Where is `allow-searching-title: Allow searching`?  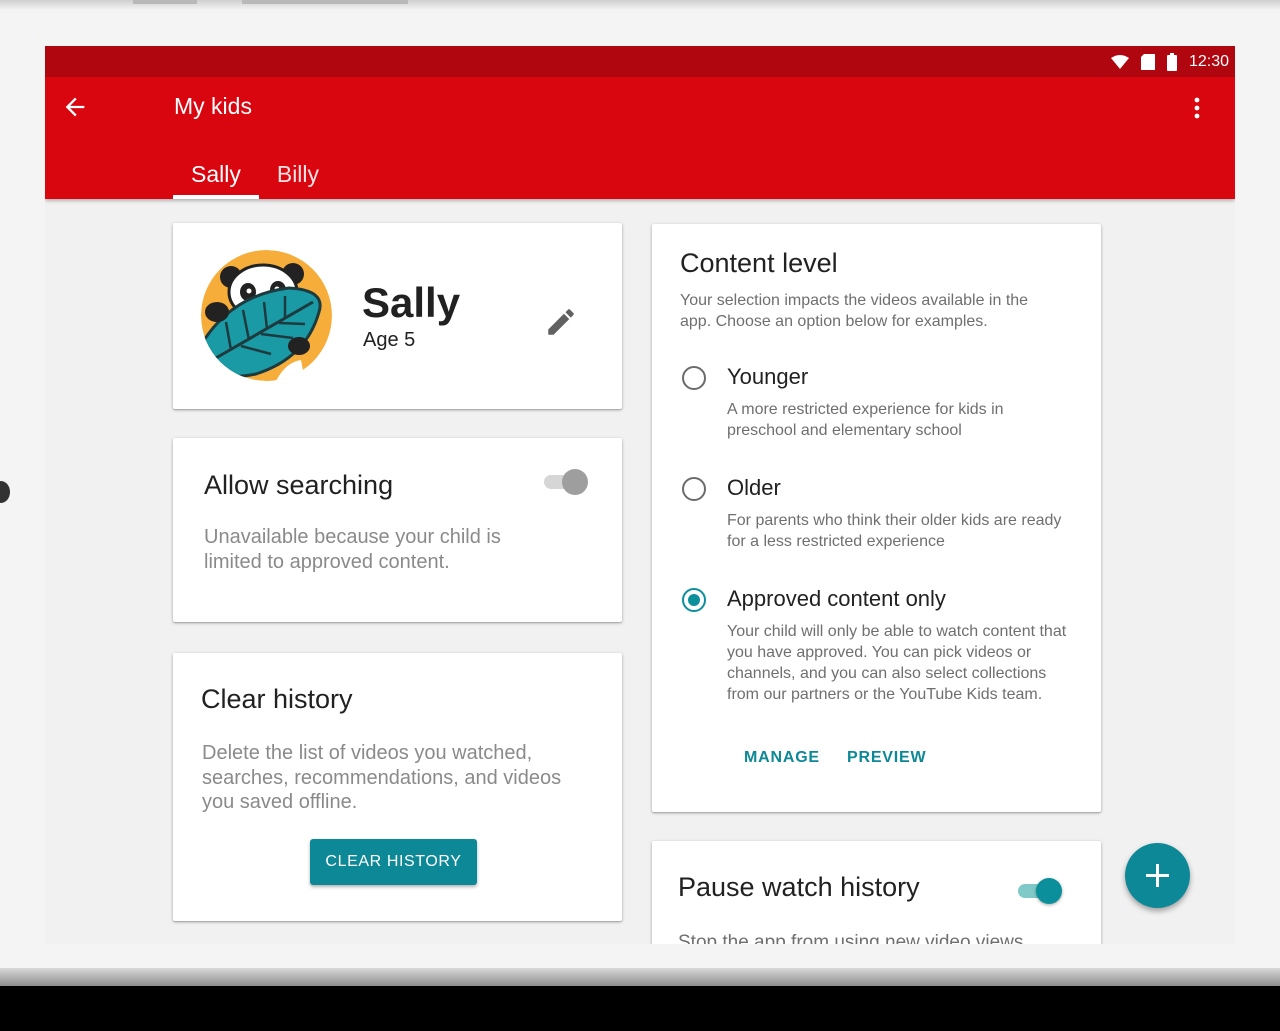 allow-searching-title: Allow searching is located at coordinates (299, 485).